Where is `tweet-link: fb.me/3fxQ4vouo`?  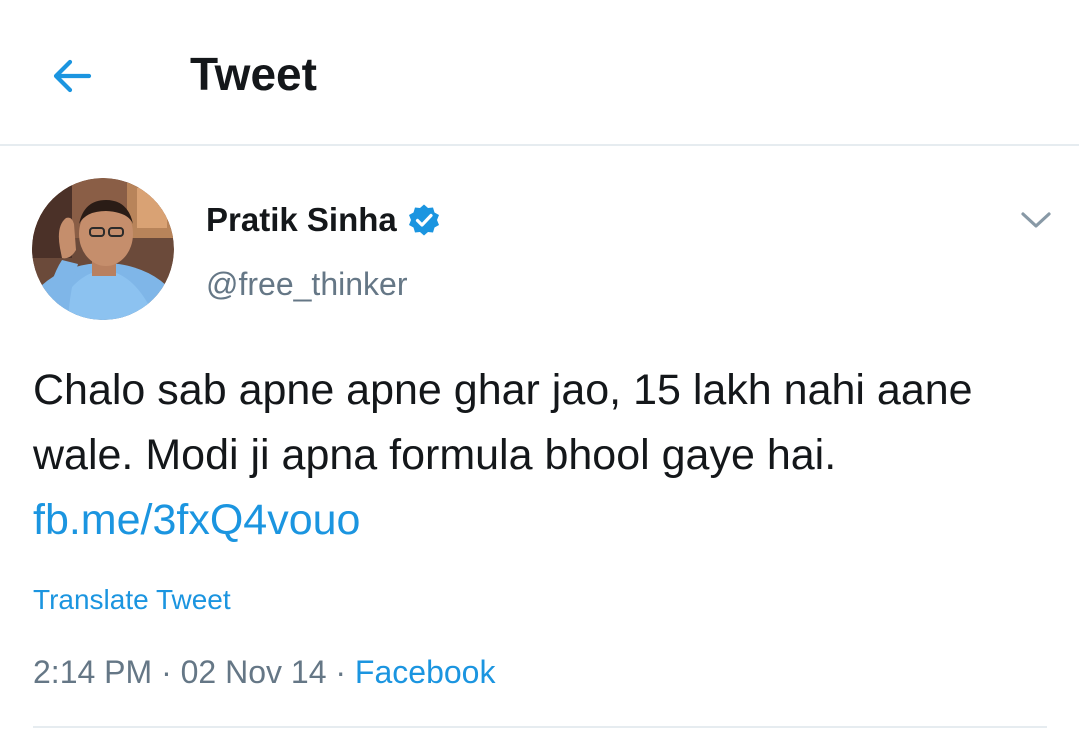
tweet-link: fb.me/3fxQ4vouo is located at coordinates (196, 520).